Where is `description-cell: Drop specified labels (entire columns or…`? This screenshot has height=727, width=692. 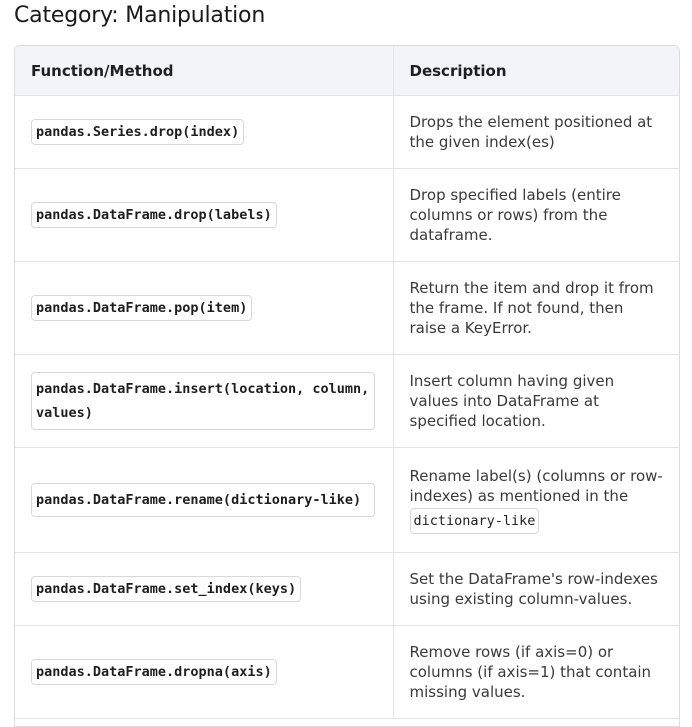
description-cell: Drop specified labels (entire columns or… is located at coordinates (535, 215).